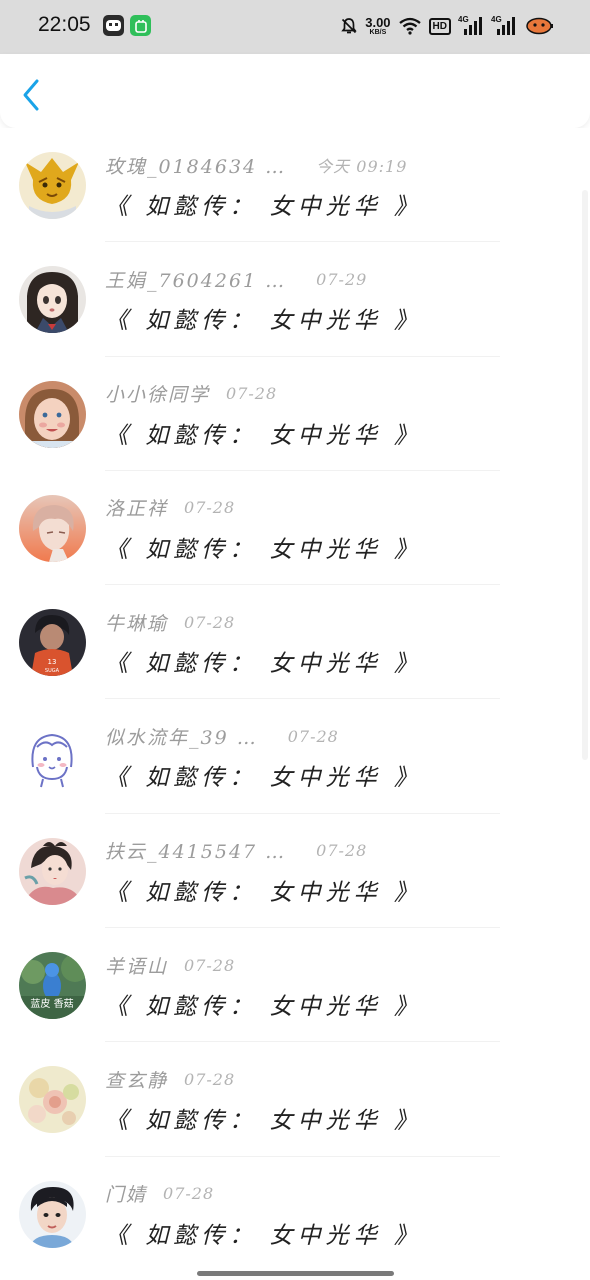  Describe the element at coordinates (137, 623) in the screenshot. I see `sender-name: 牛琳瑜` at that location.